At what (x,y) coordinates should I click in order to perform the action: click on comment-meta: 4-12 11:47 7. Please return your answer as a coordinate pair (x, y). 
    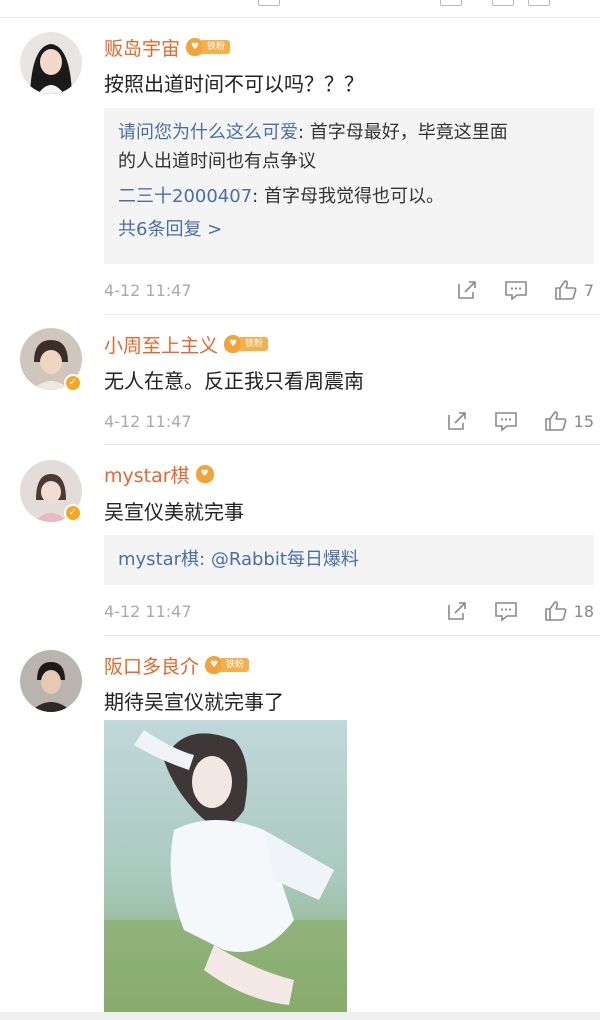
    Looking at the image, I should click on (349, 290).